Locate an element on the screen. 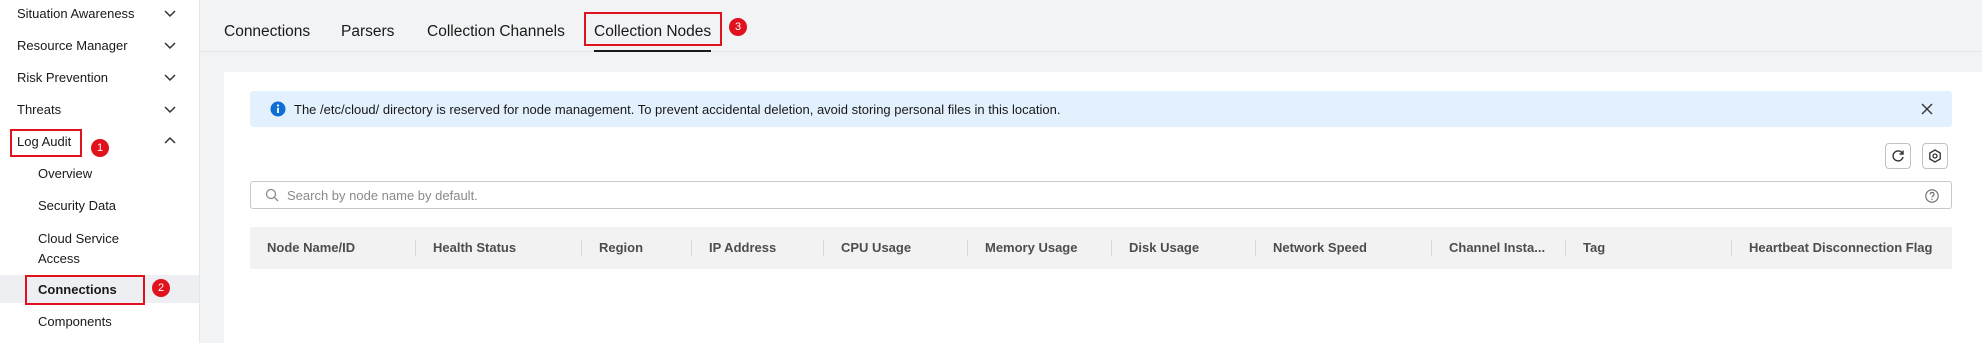 The width and height of the screenshot is (1982, 343). sidebar-subitem-cloud-service-access: Cloud Service Access is located at coordinates (99, 247).